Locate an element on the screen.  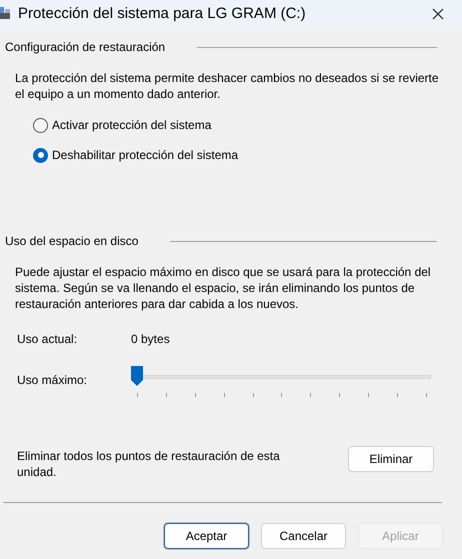
dialog-button: Cancelar is located at coordinates (303, 536).